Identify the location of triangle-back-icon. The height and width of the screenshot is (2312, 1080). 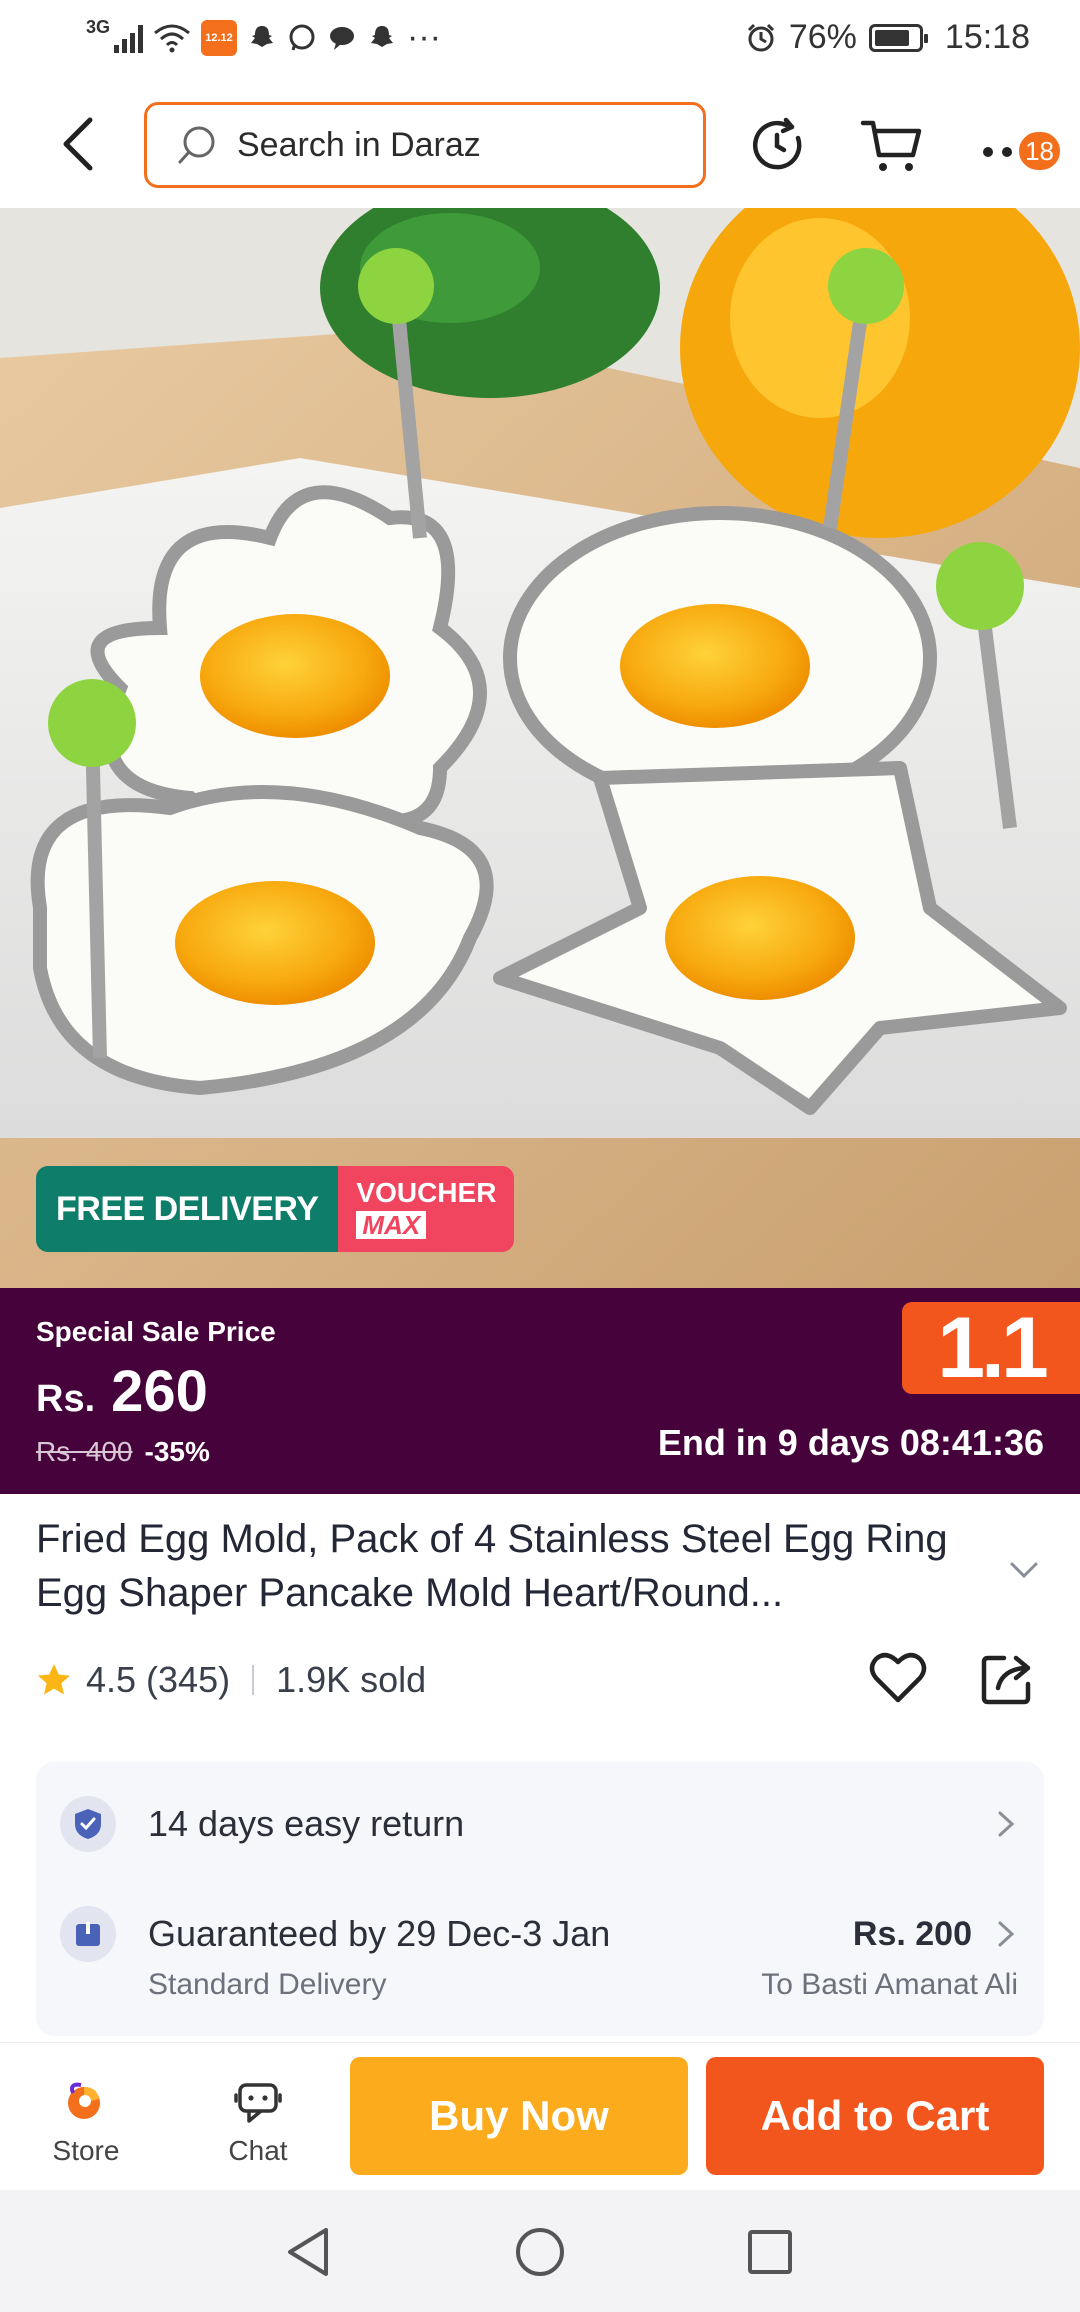
(308, 2252).